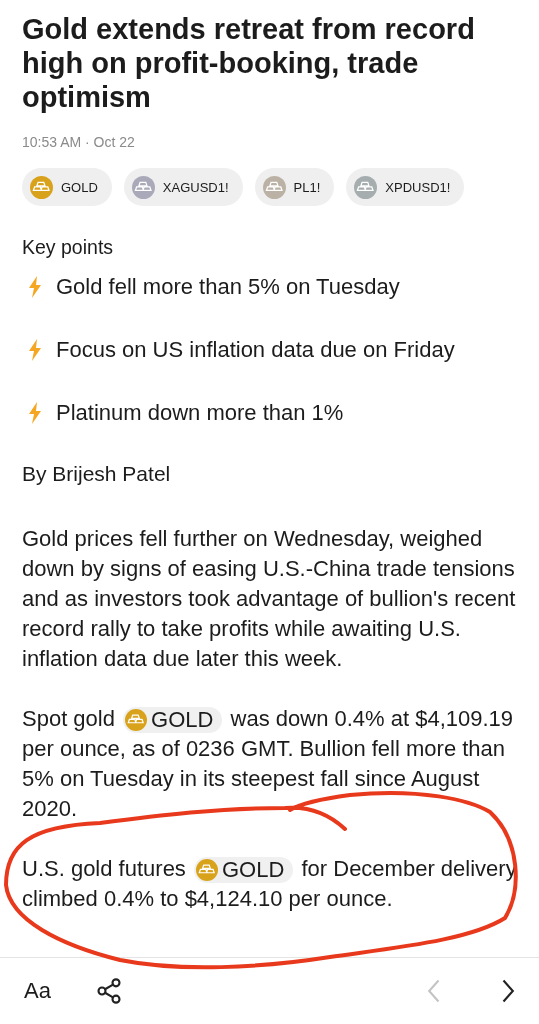 This screenshot has height=1024, width=539. I want to click on font-size-button: Aa, so click(37, 991).